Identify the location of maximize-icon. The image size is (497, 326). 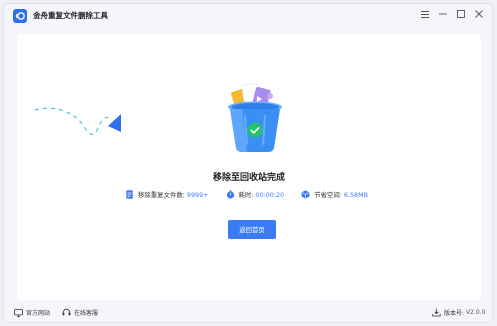
(461, 14).